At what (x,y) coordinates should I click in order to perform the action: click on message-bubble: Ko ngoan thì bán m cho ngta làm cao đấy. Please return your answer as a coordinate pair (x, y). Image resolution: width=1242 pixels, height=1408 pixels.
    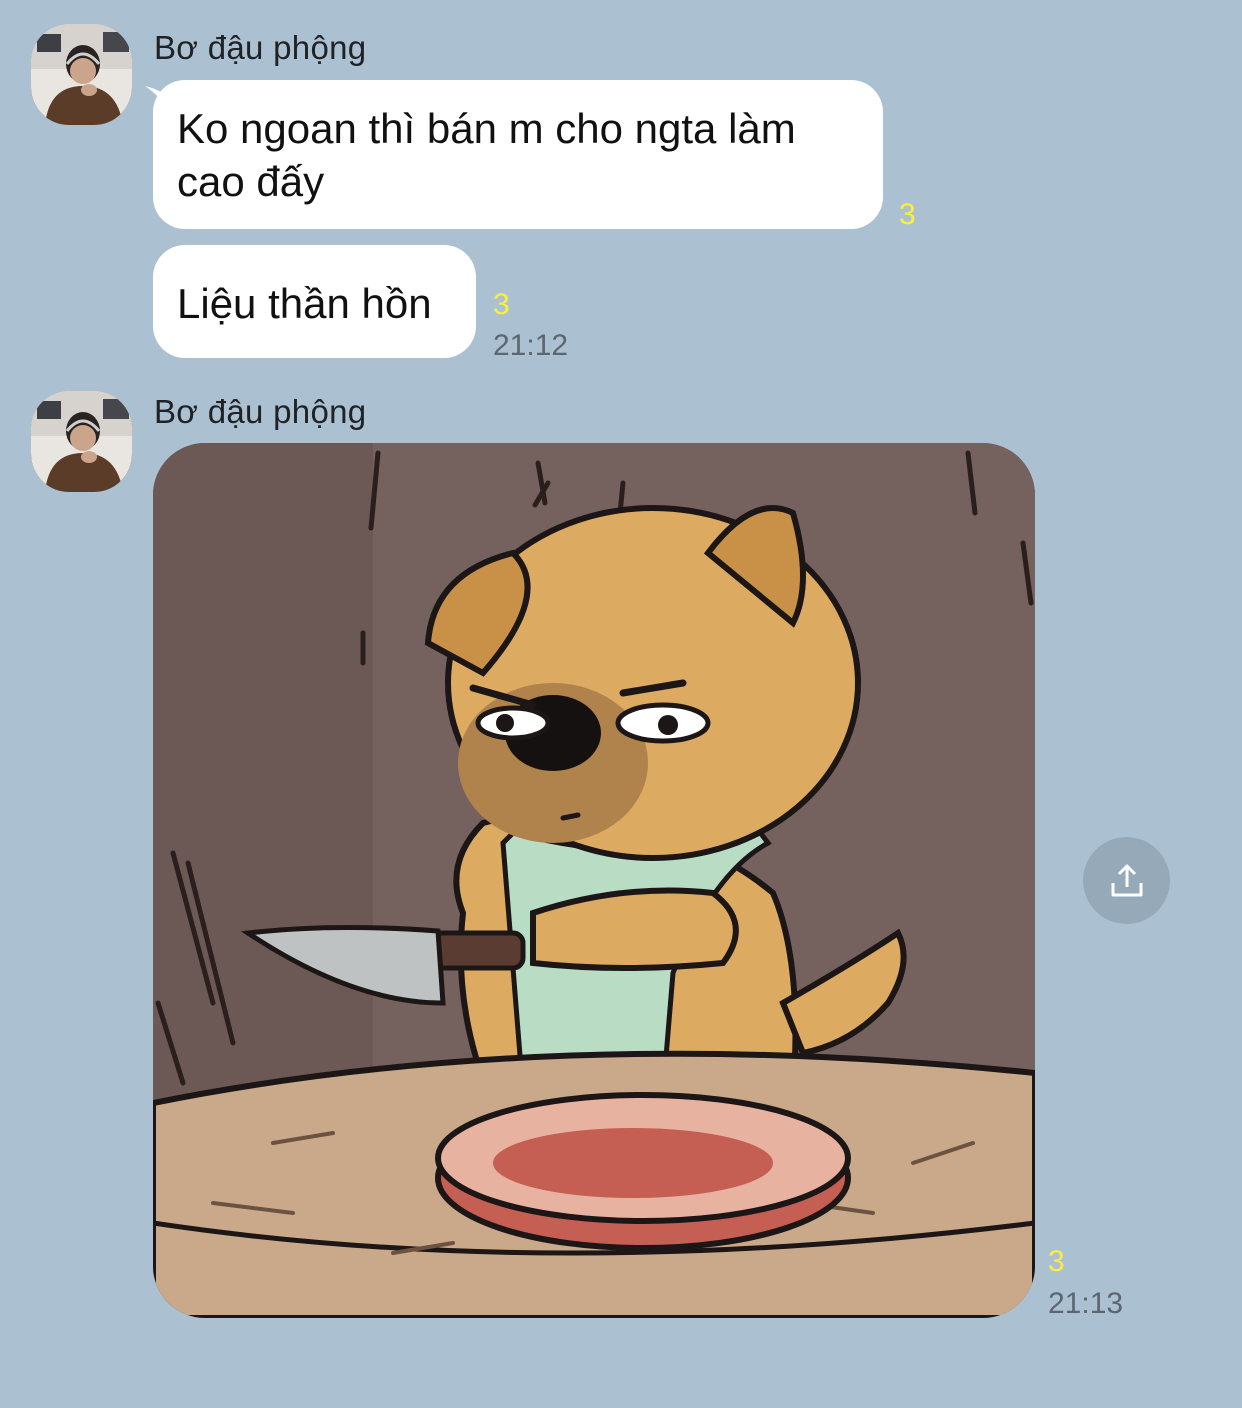
    Looking at the image, I should click on (518, 154).